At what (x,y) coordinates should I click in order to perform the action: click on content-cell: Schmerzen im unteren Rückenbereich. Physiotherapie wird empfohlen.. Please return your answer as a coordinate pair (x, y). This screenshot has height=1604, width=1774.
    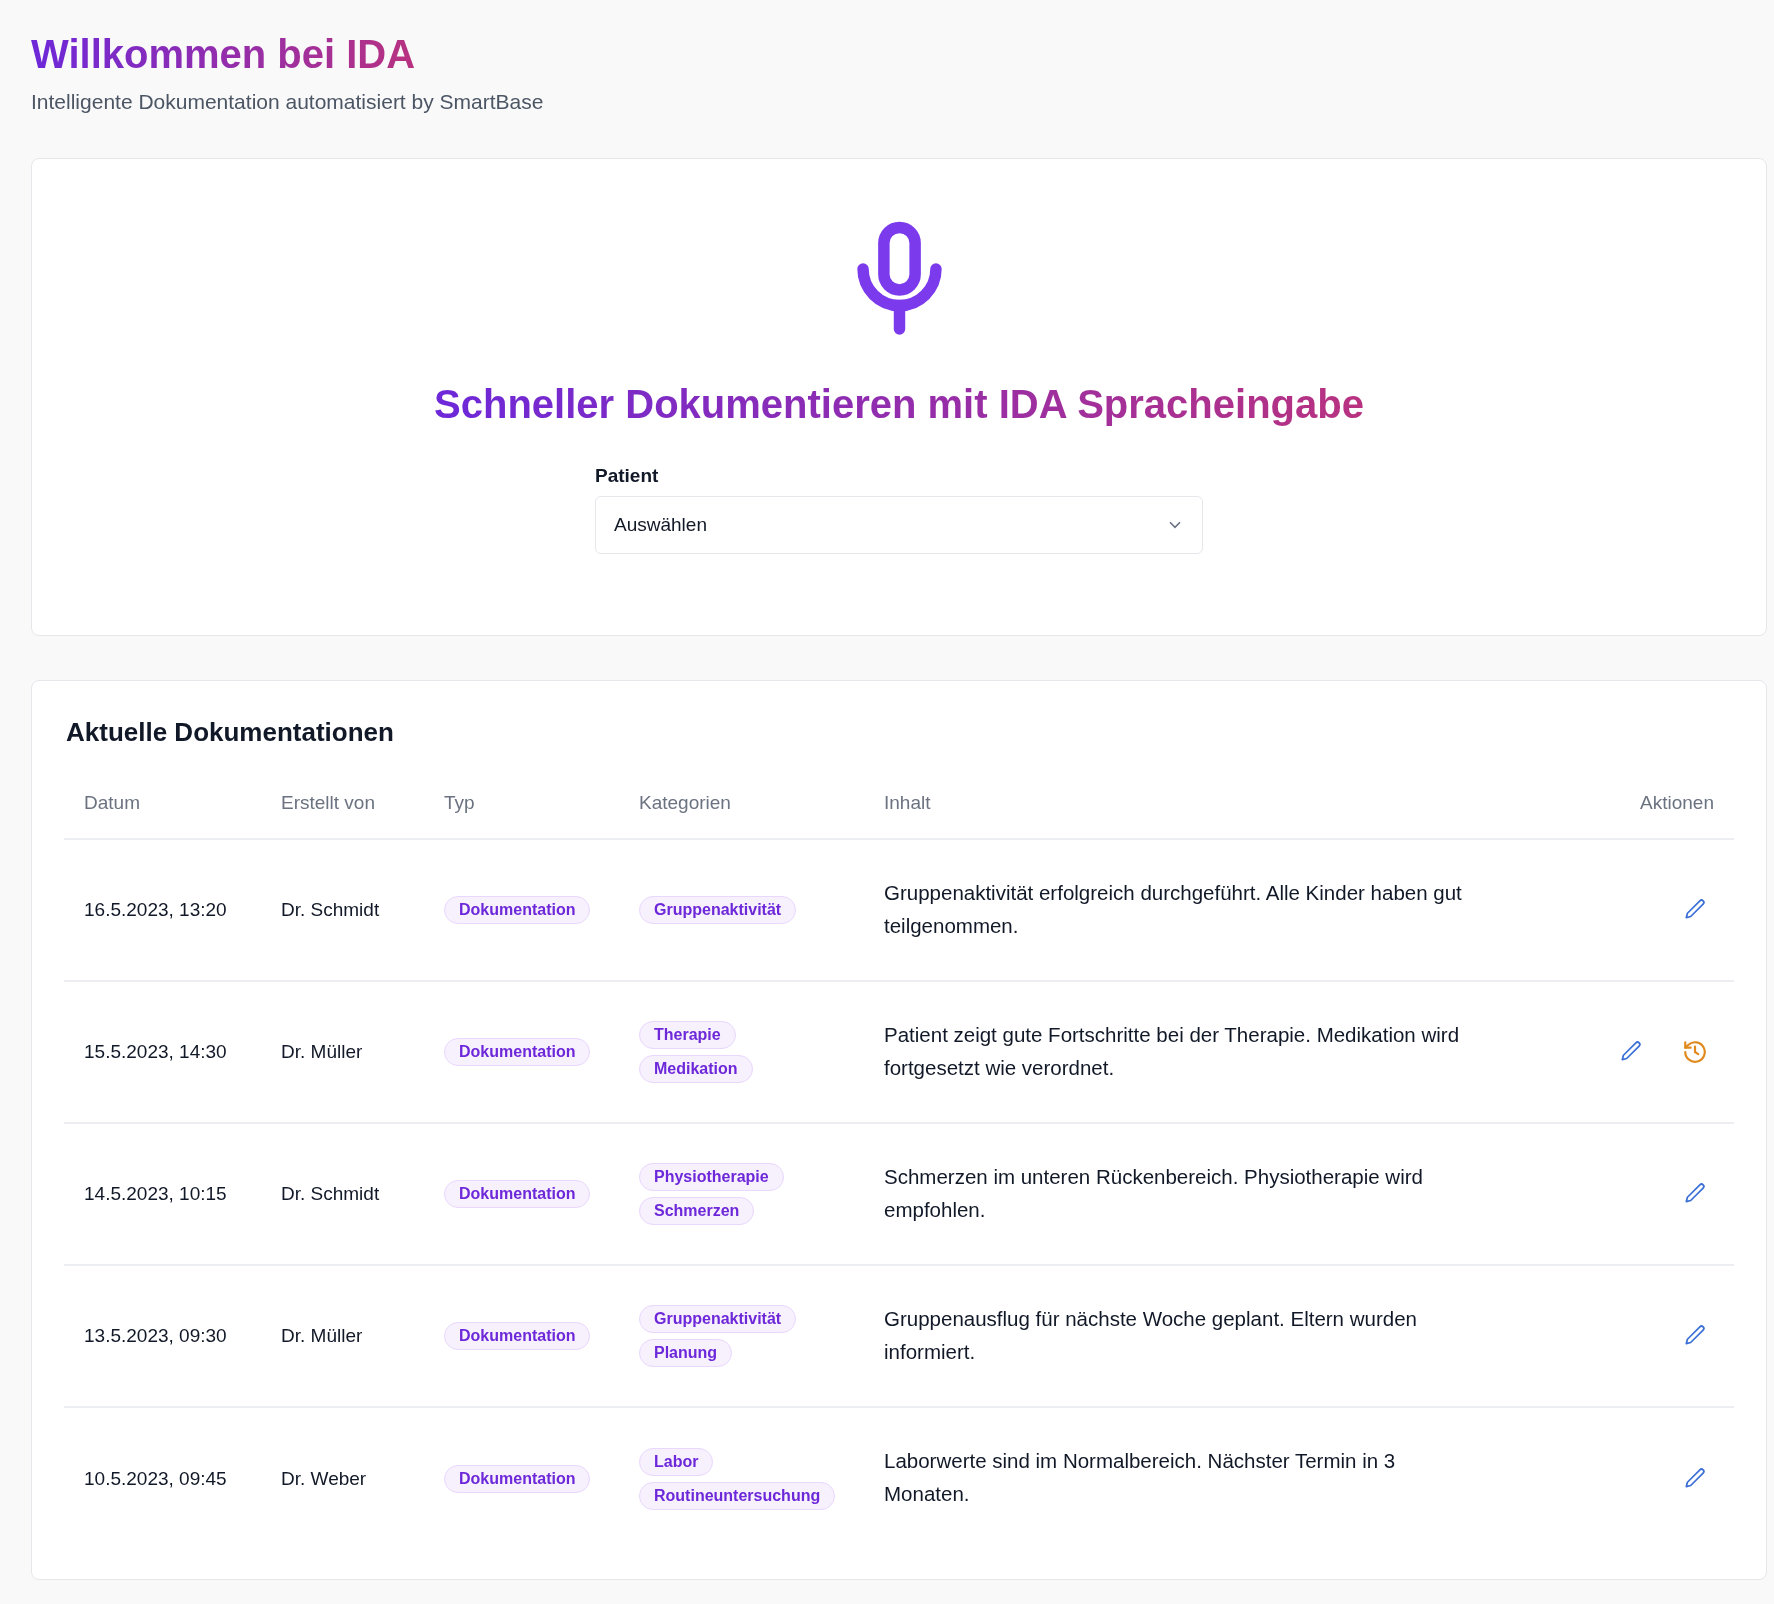
    Looking at the image, I should click on (1184, 1194).